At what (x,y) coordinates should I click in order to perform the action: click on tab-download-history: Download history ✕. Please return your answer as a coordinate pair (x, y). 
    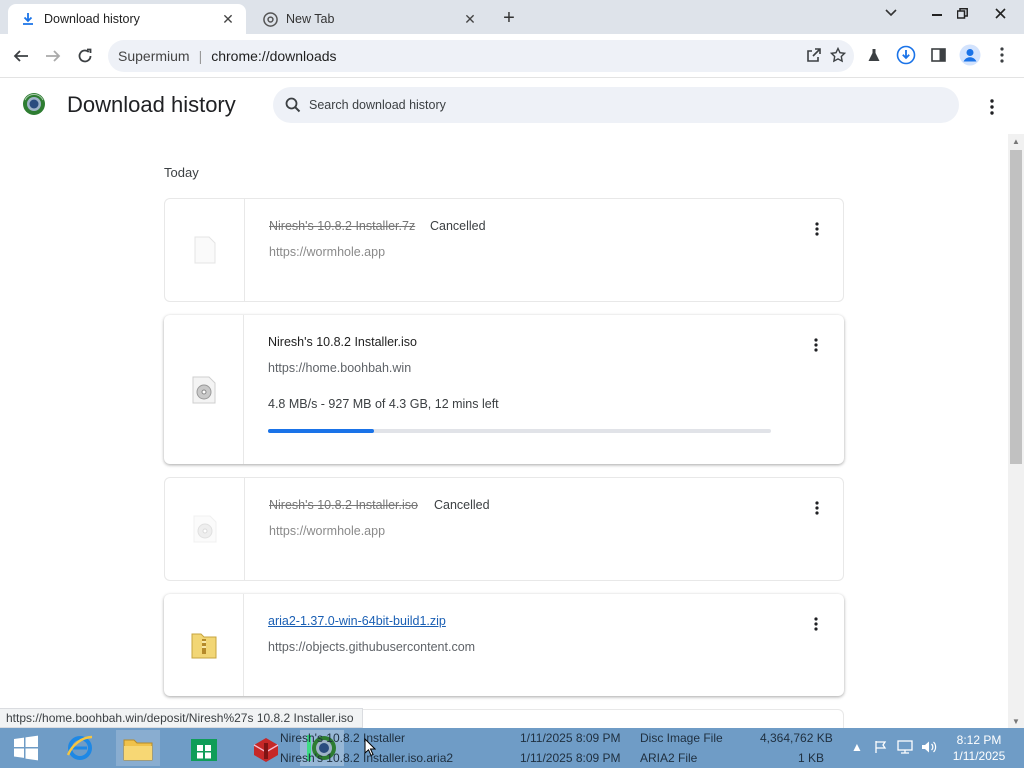
    Looking at the image, I should click on (127, 19).